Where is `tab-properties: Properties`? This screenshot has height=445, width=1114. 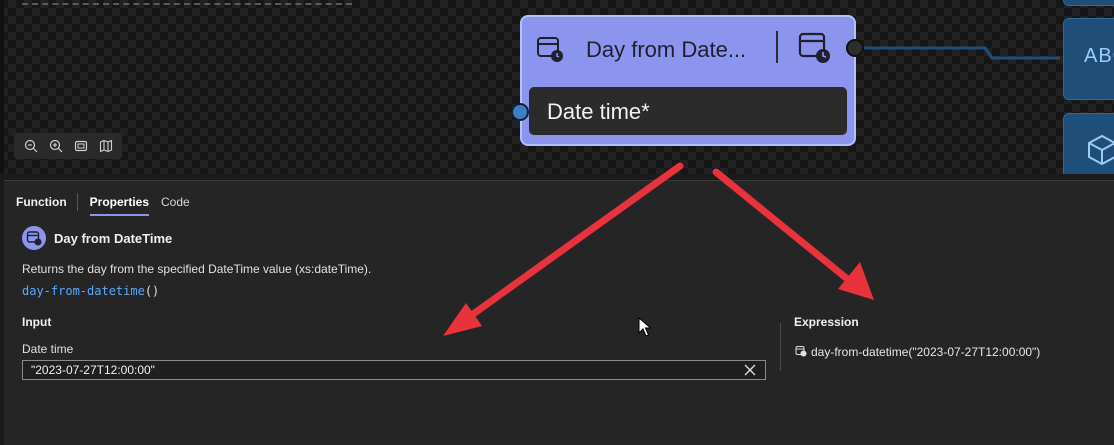
tab-properties: Properties is located at coordinates (119, 205).